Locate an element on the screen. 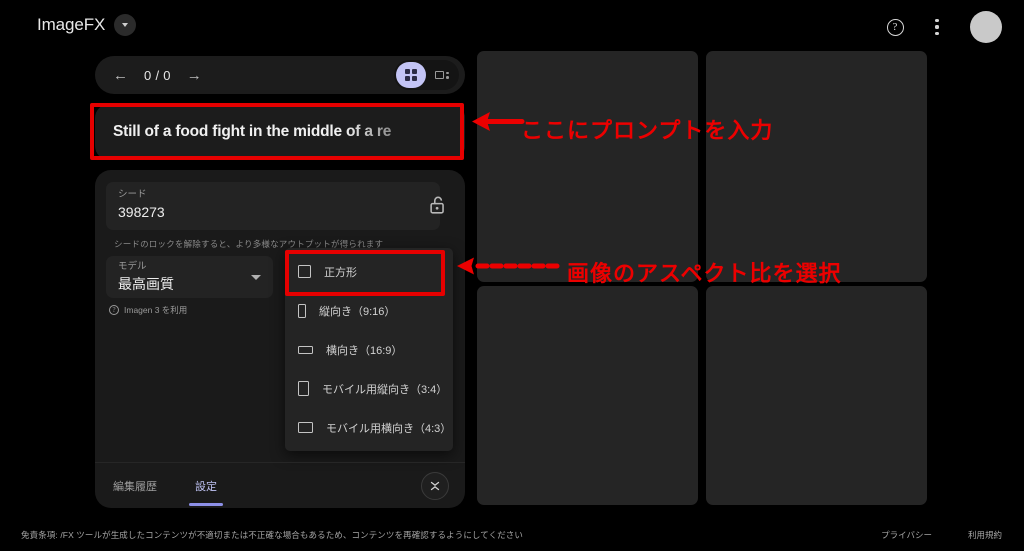 The width and height of the screenshot is (1024, 551). aspect-ratio-label: モバイル用縦向き（3:4） is located at coordinates (385, 389).